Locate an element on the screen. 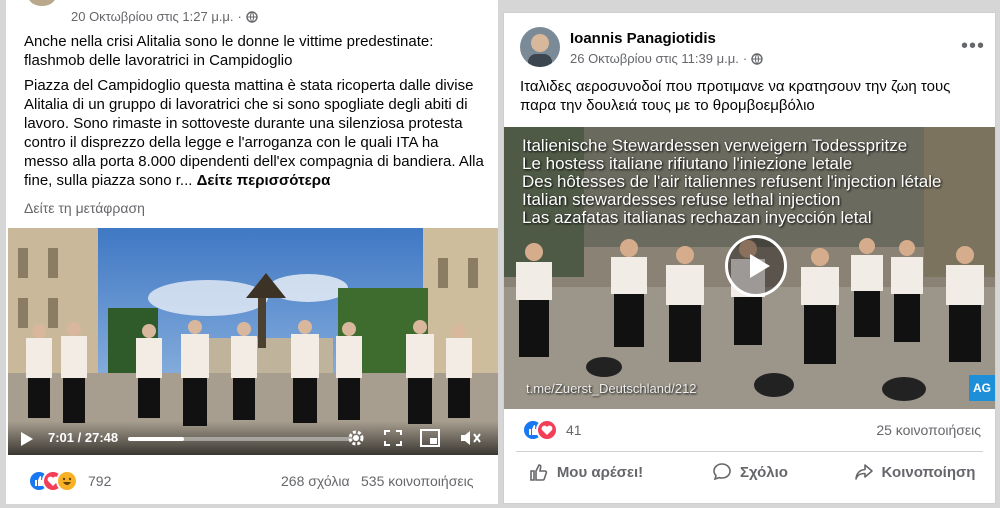 The height and width of the screenshot is (508, 1000). divider is located at coordinates (749, 451).